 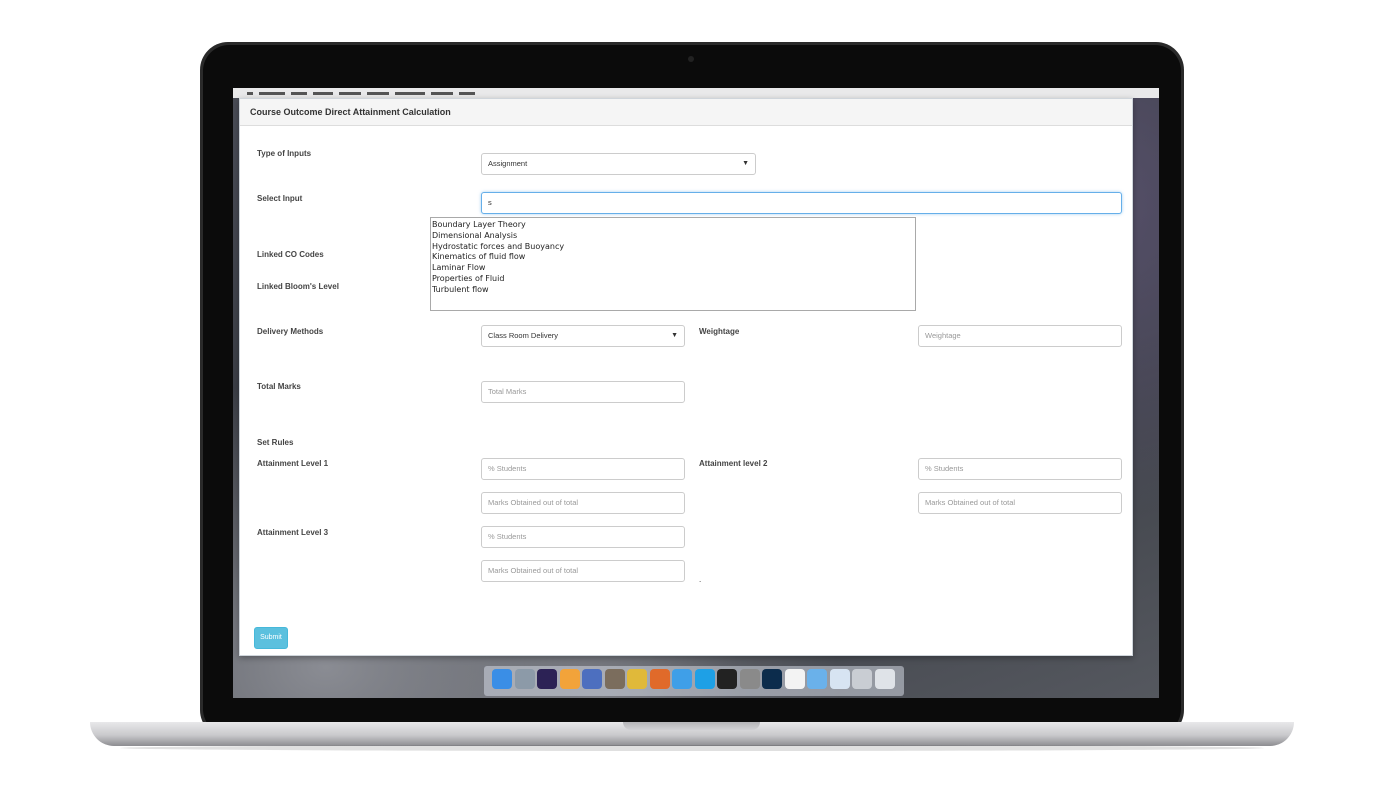 I want to click on launchpad-icon, so click(x=524, y=679).